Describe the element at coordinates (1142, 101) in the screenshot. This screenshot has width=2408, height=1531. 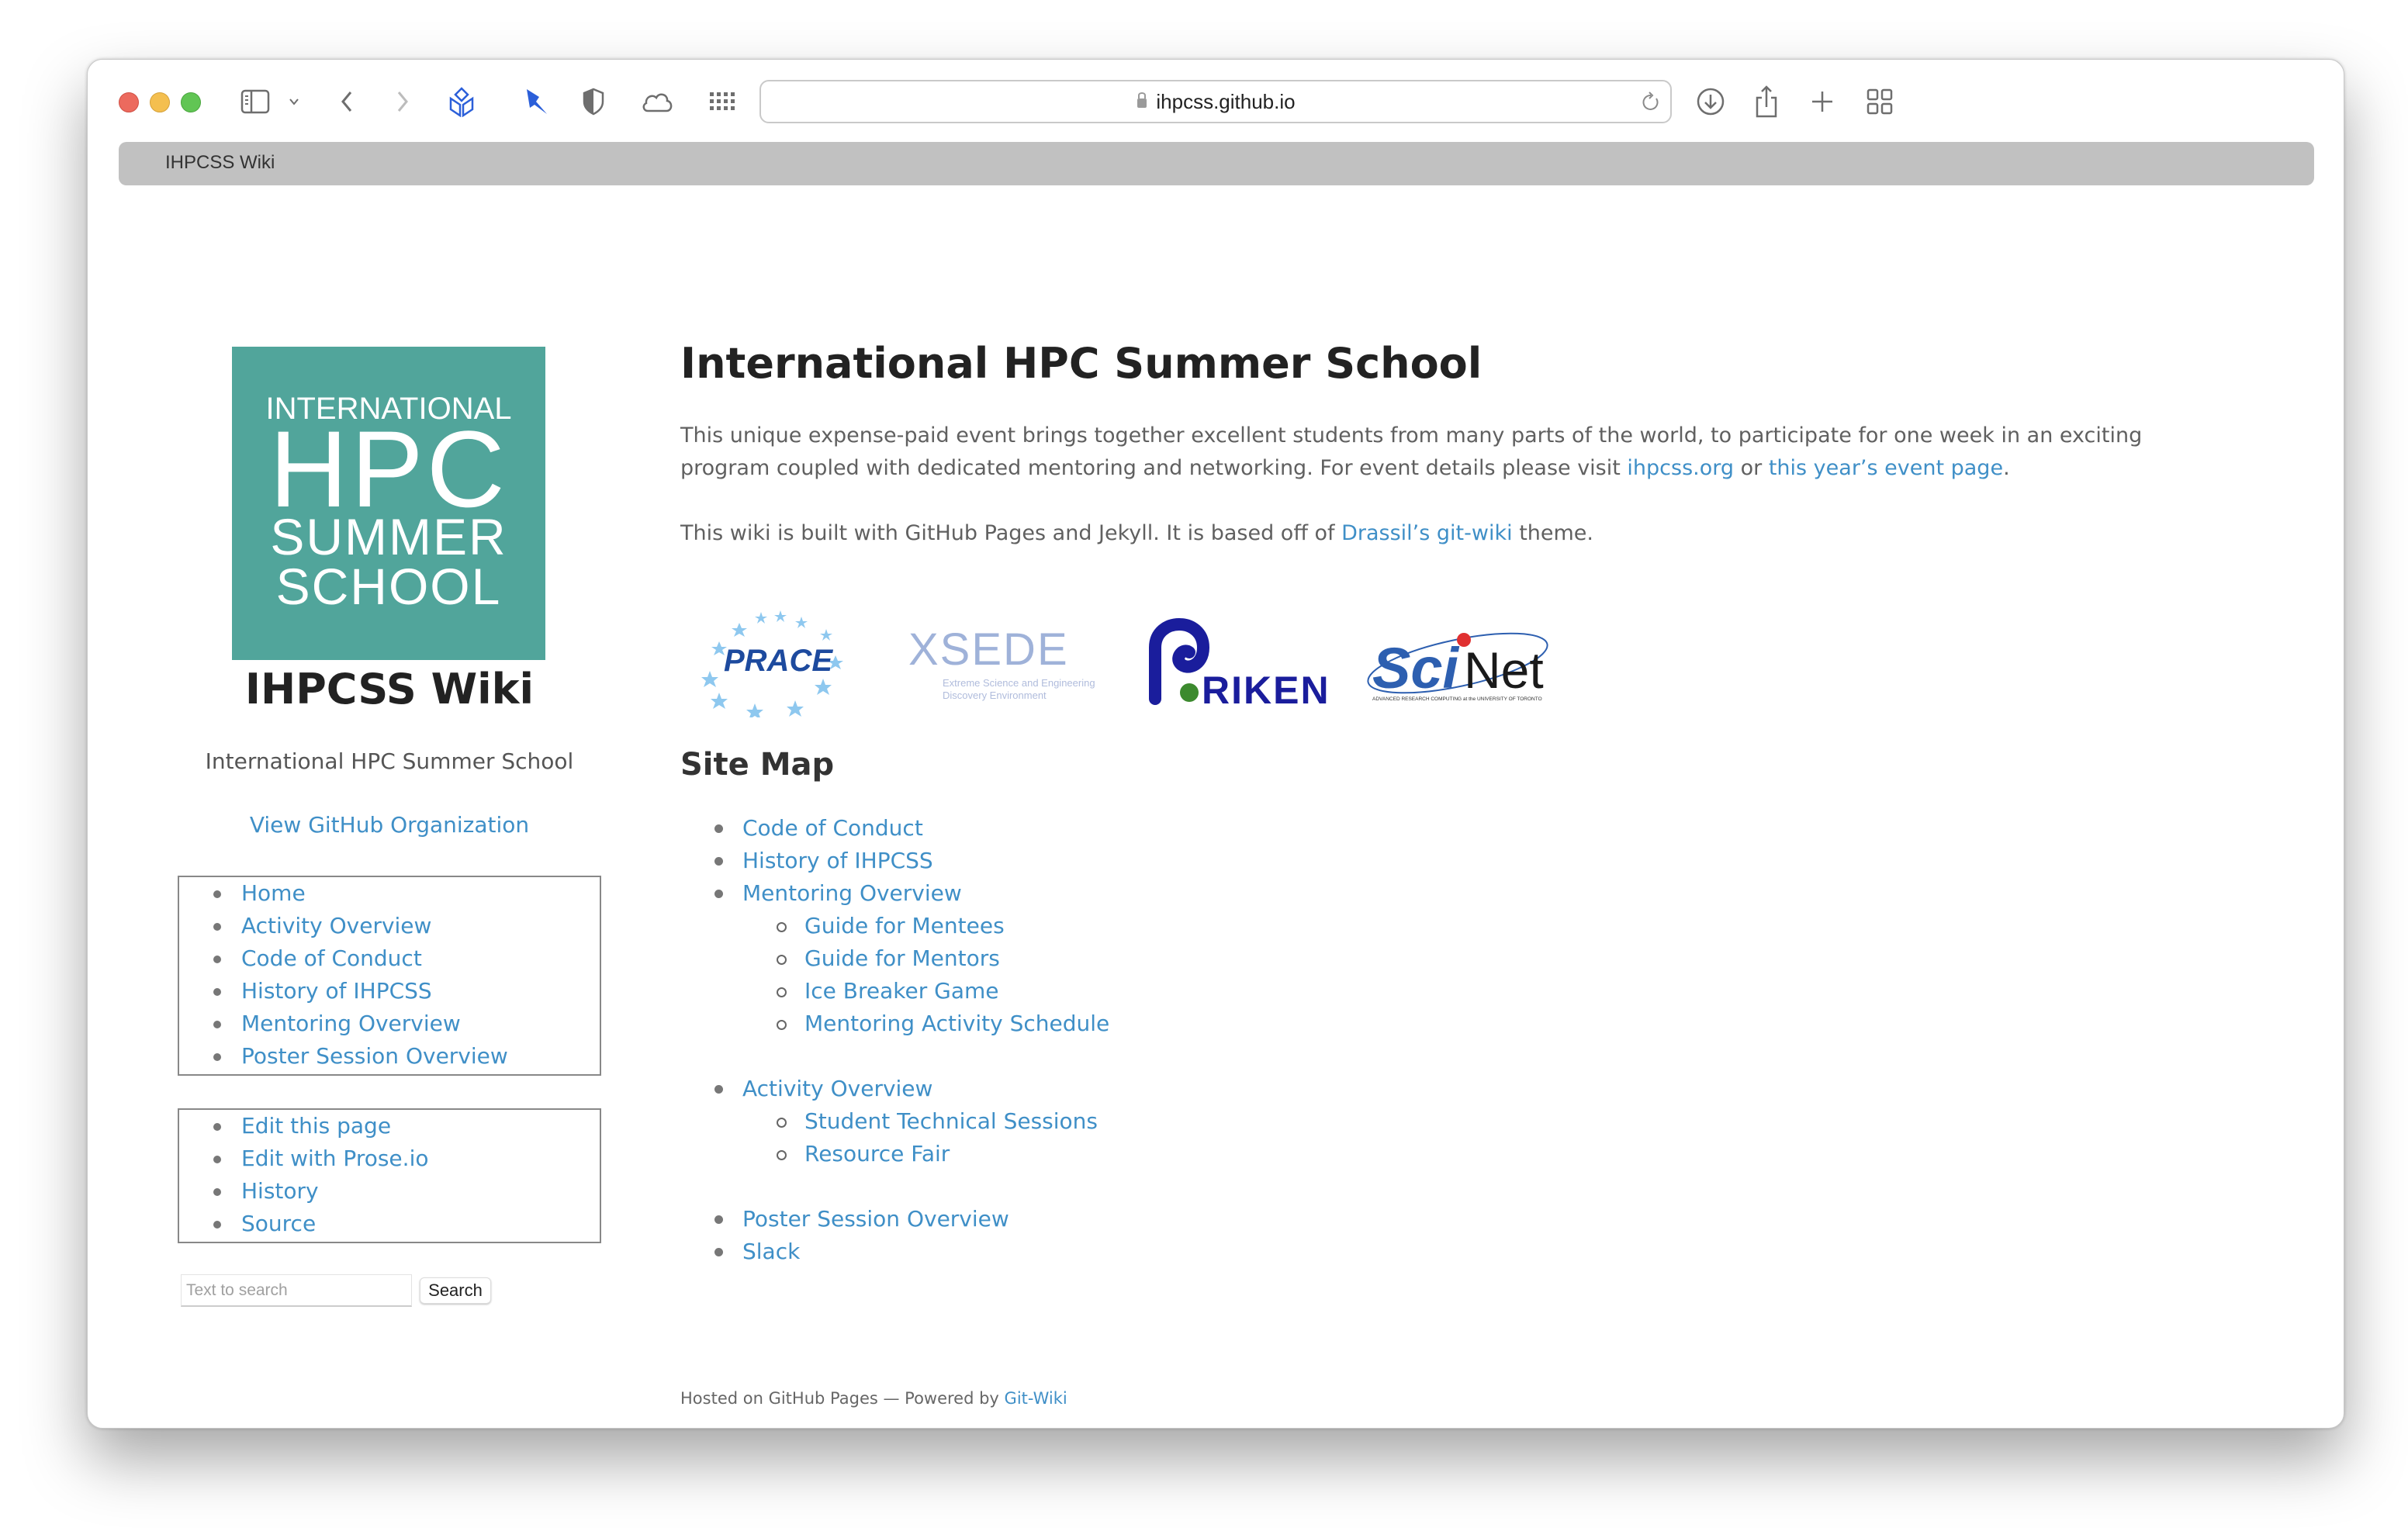
I see `lock-icon` at that location.